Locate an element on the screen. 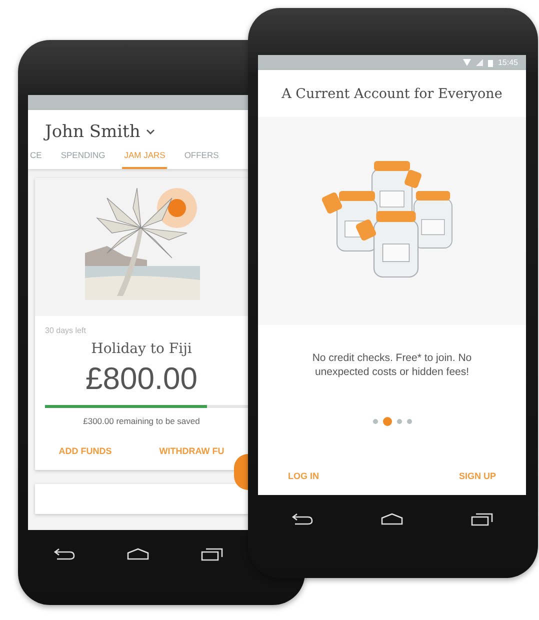 The width and height of the screenshot is (539, 620). action-button: SIGN UP is located at coordinates (477, 476).